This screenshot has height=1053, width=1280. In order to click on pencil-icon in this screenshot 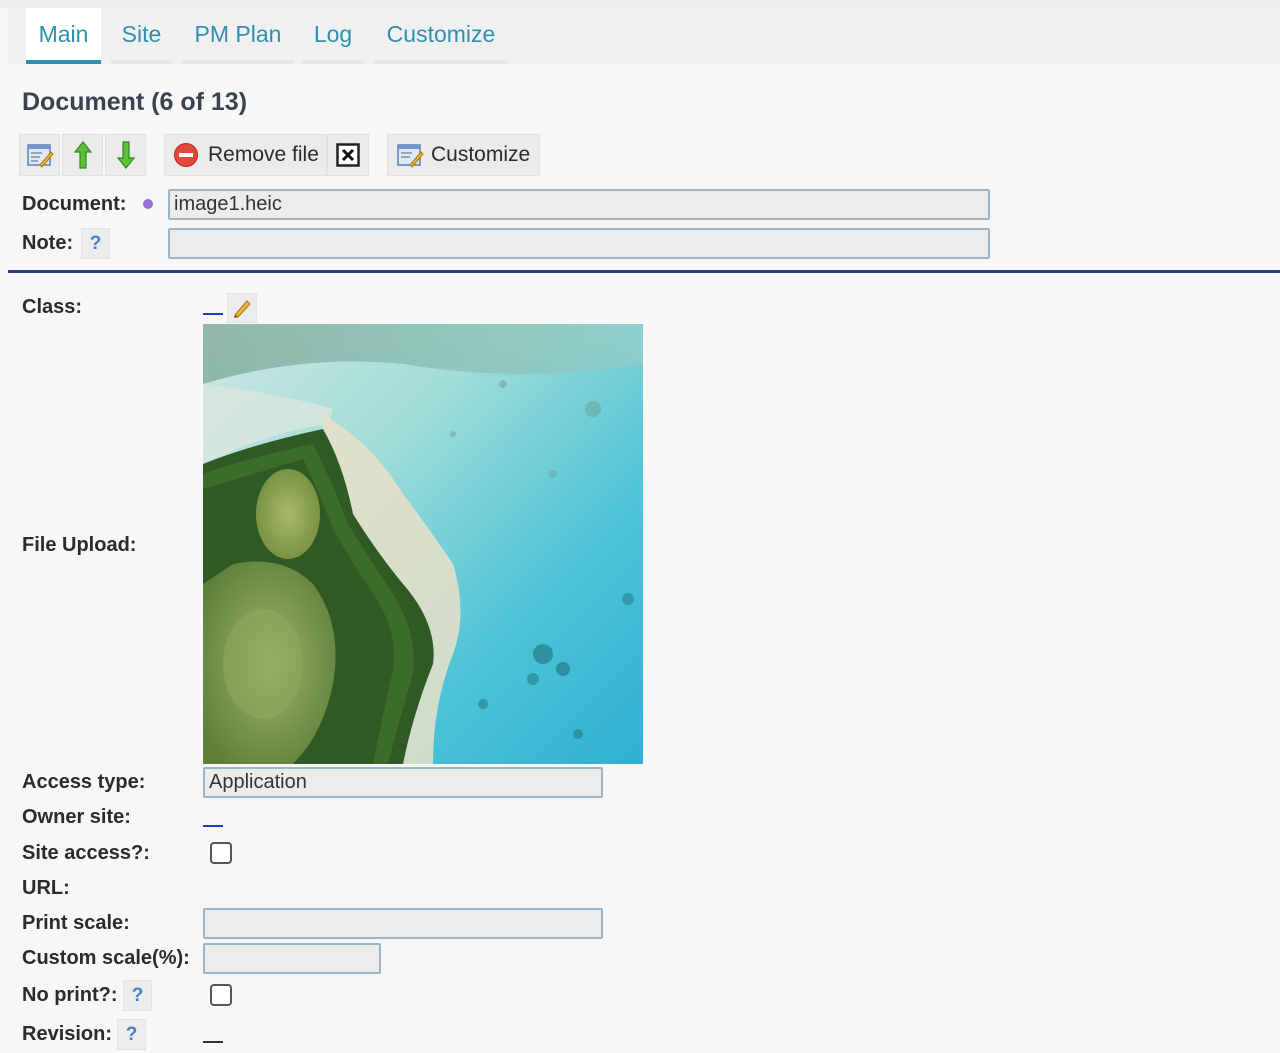, I will do `click(242, 309)`.